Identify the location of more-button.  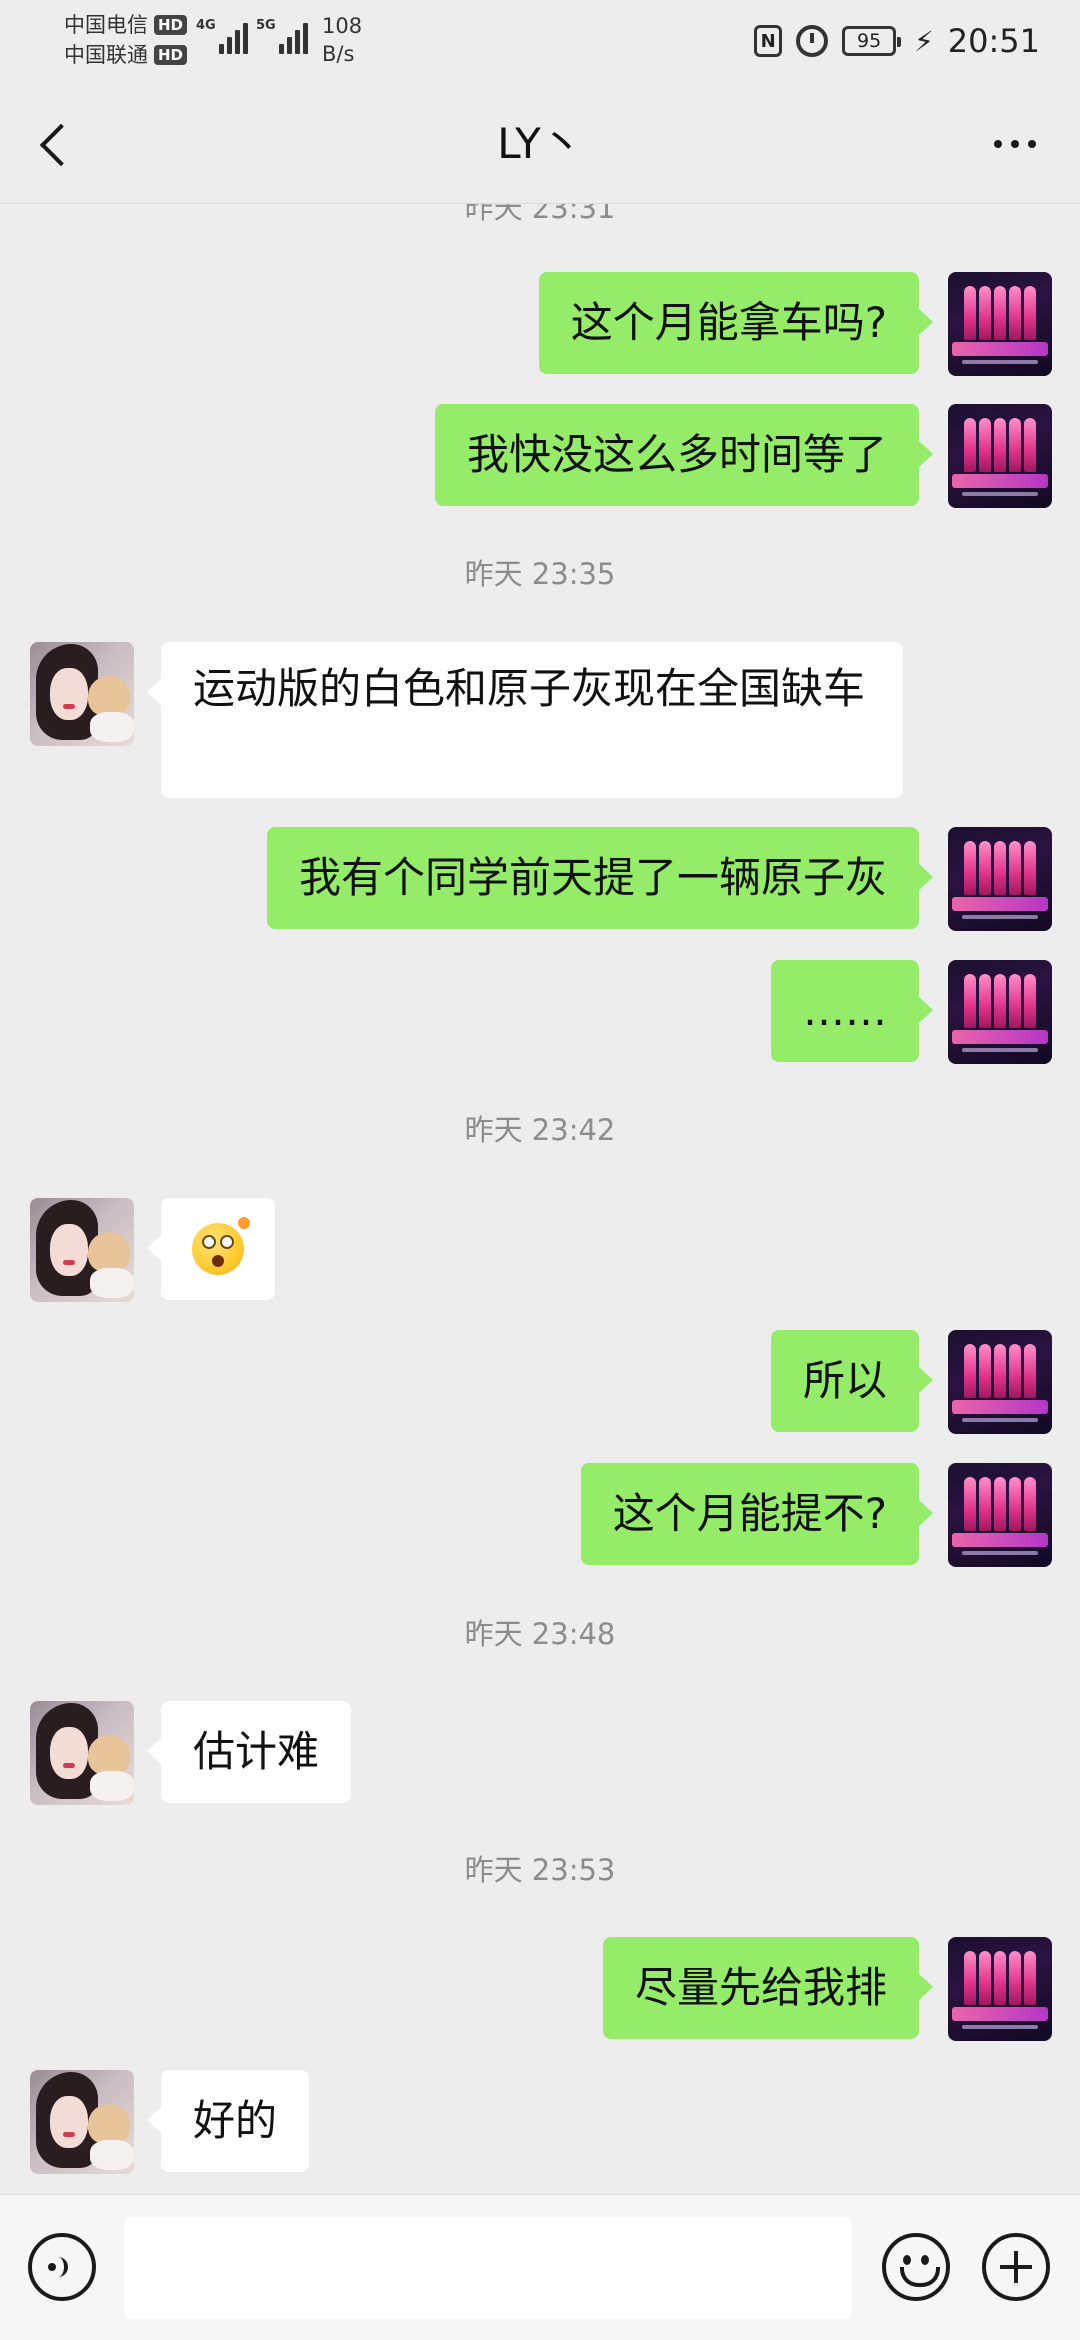
(1015, 144).